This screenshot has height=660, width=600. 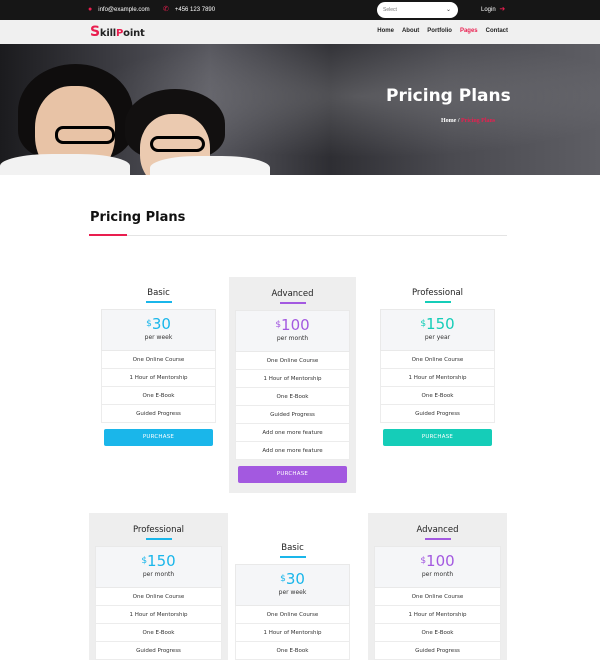 What do you see at coordinates (90, 9) in the screenshot?
I see `envelope-icon: ●` at bounding box center [90, 9].